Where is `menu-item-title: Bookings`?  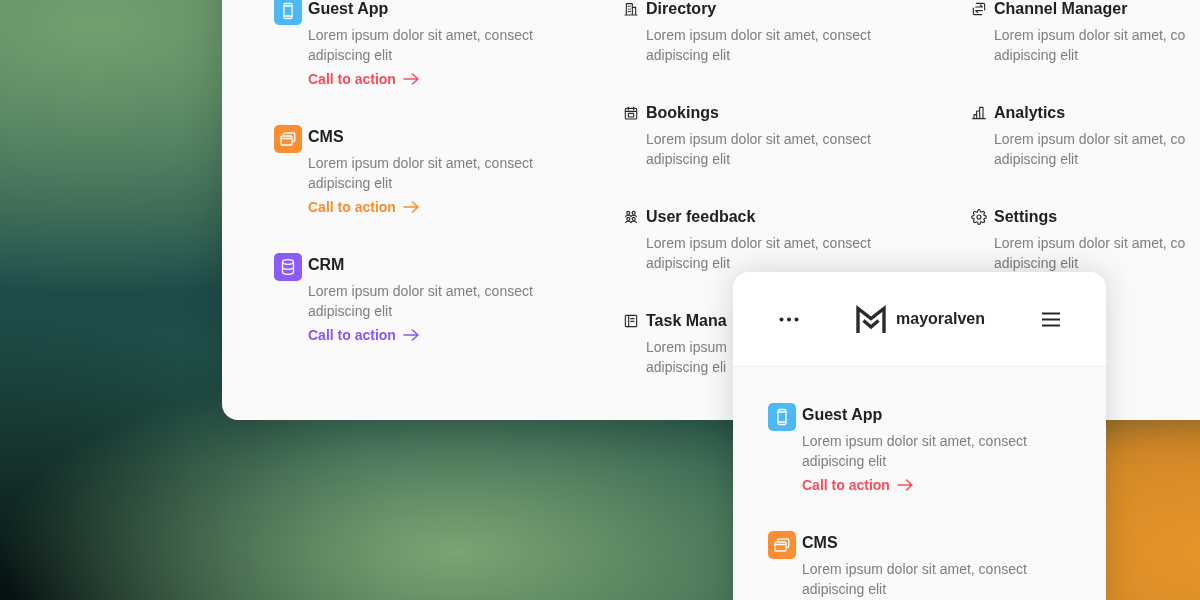 menu-item-title: Bookings is located at coordinates (682, 113).